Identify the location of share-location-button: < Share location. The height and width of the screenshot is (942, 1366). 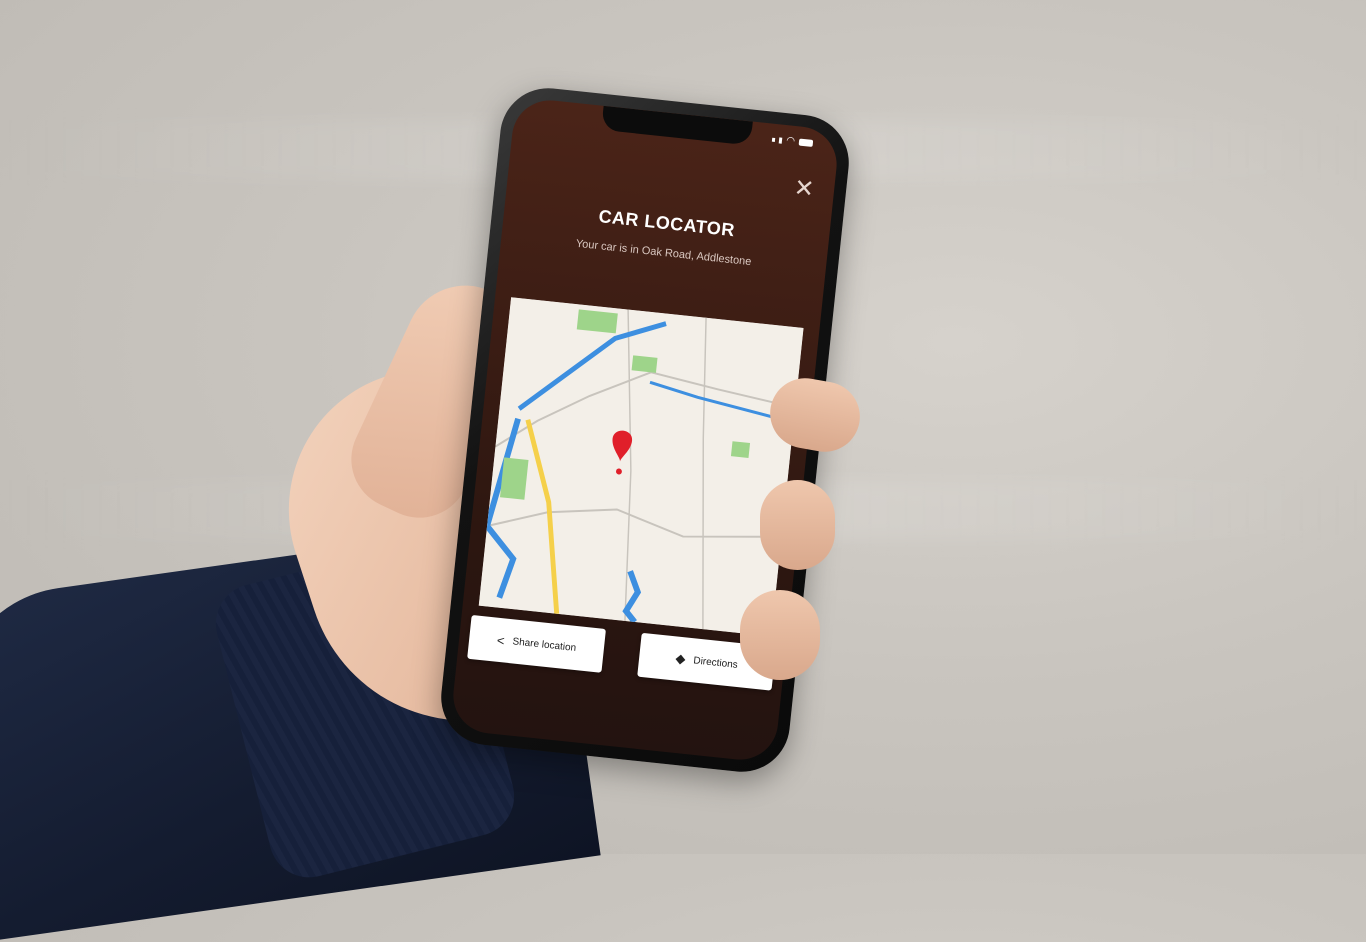
(536, 643).